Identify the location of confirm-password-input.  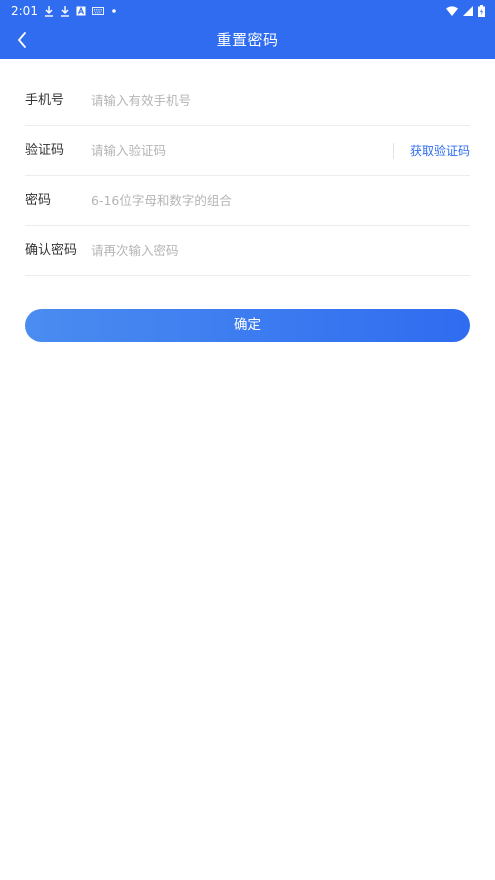
(280, 250).